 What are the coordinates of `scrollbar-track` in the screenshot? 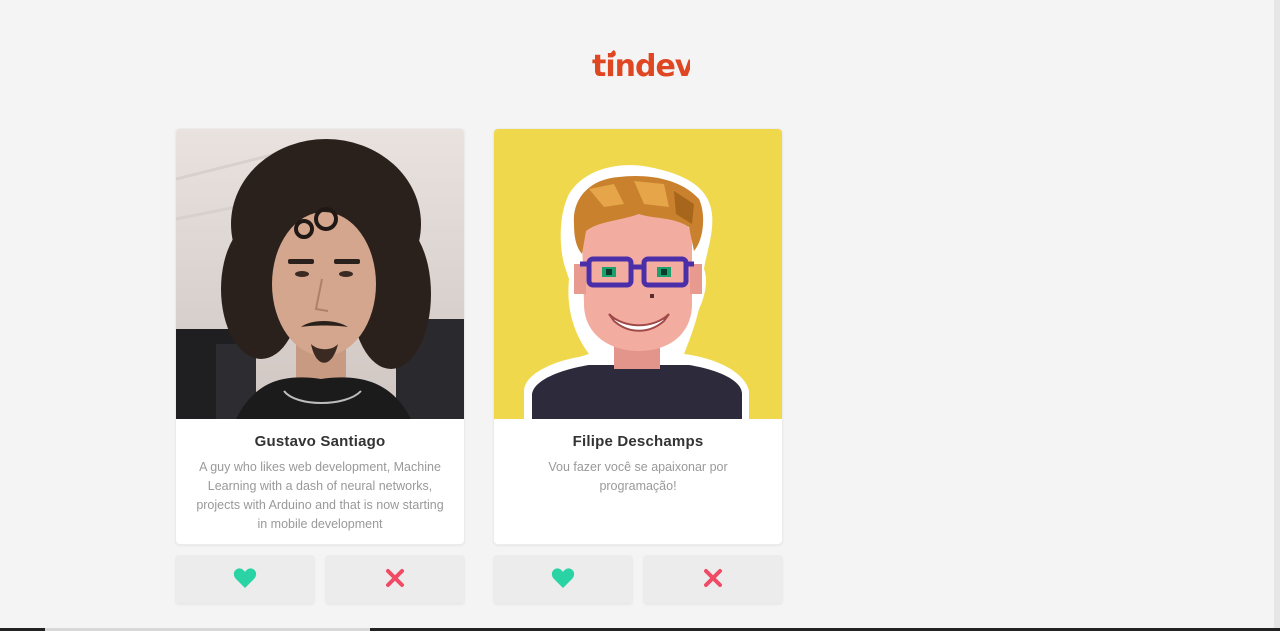 It's located at (1277, 314).